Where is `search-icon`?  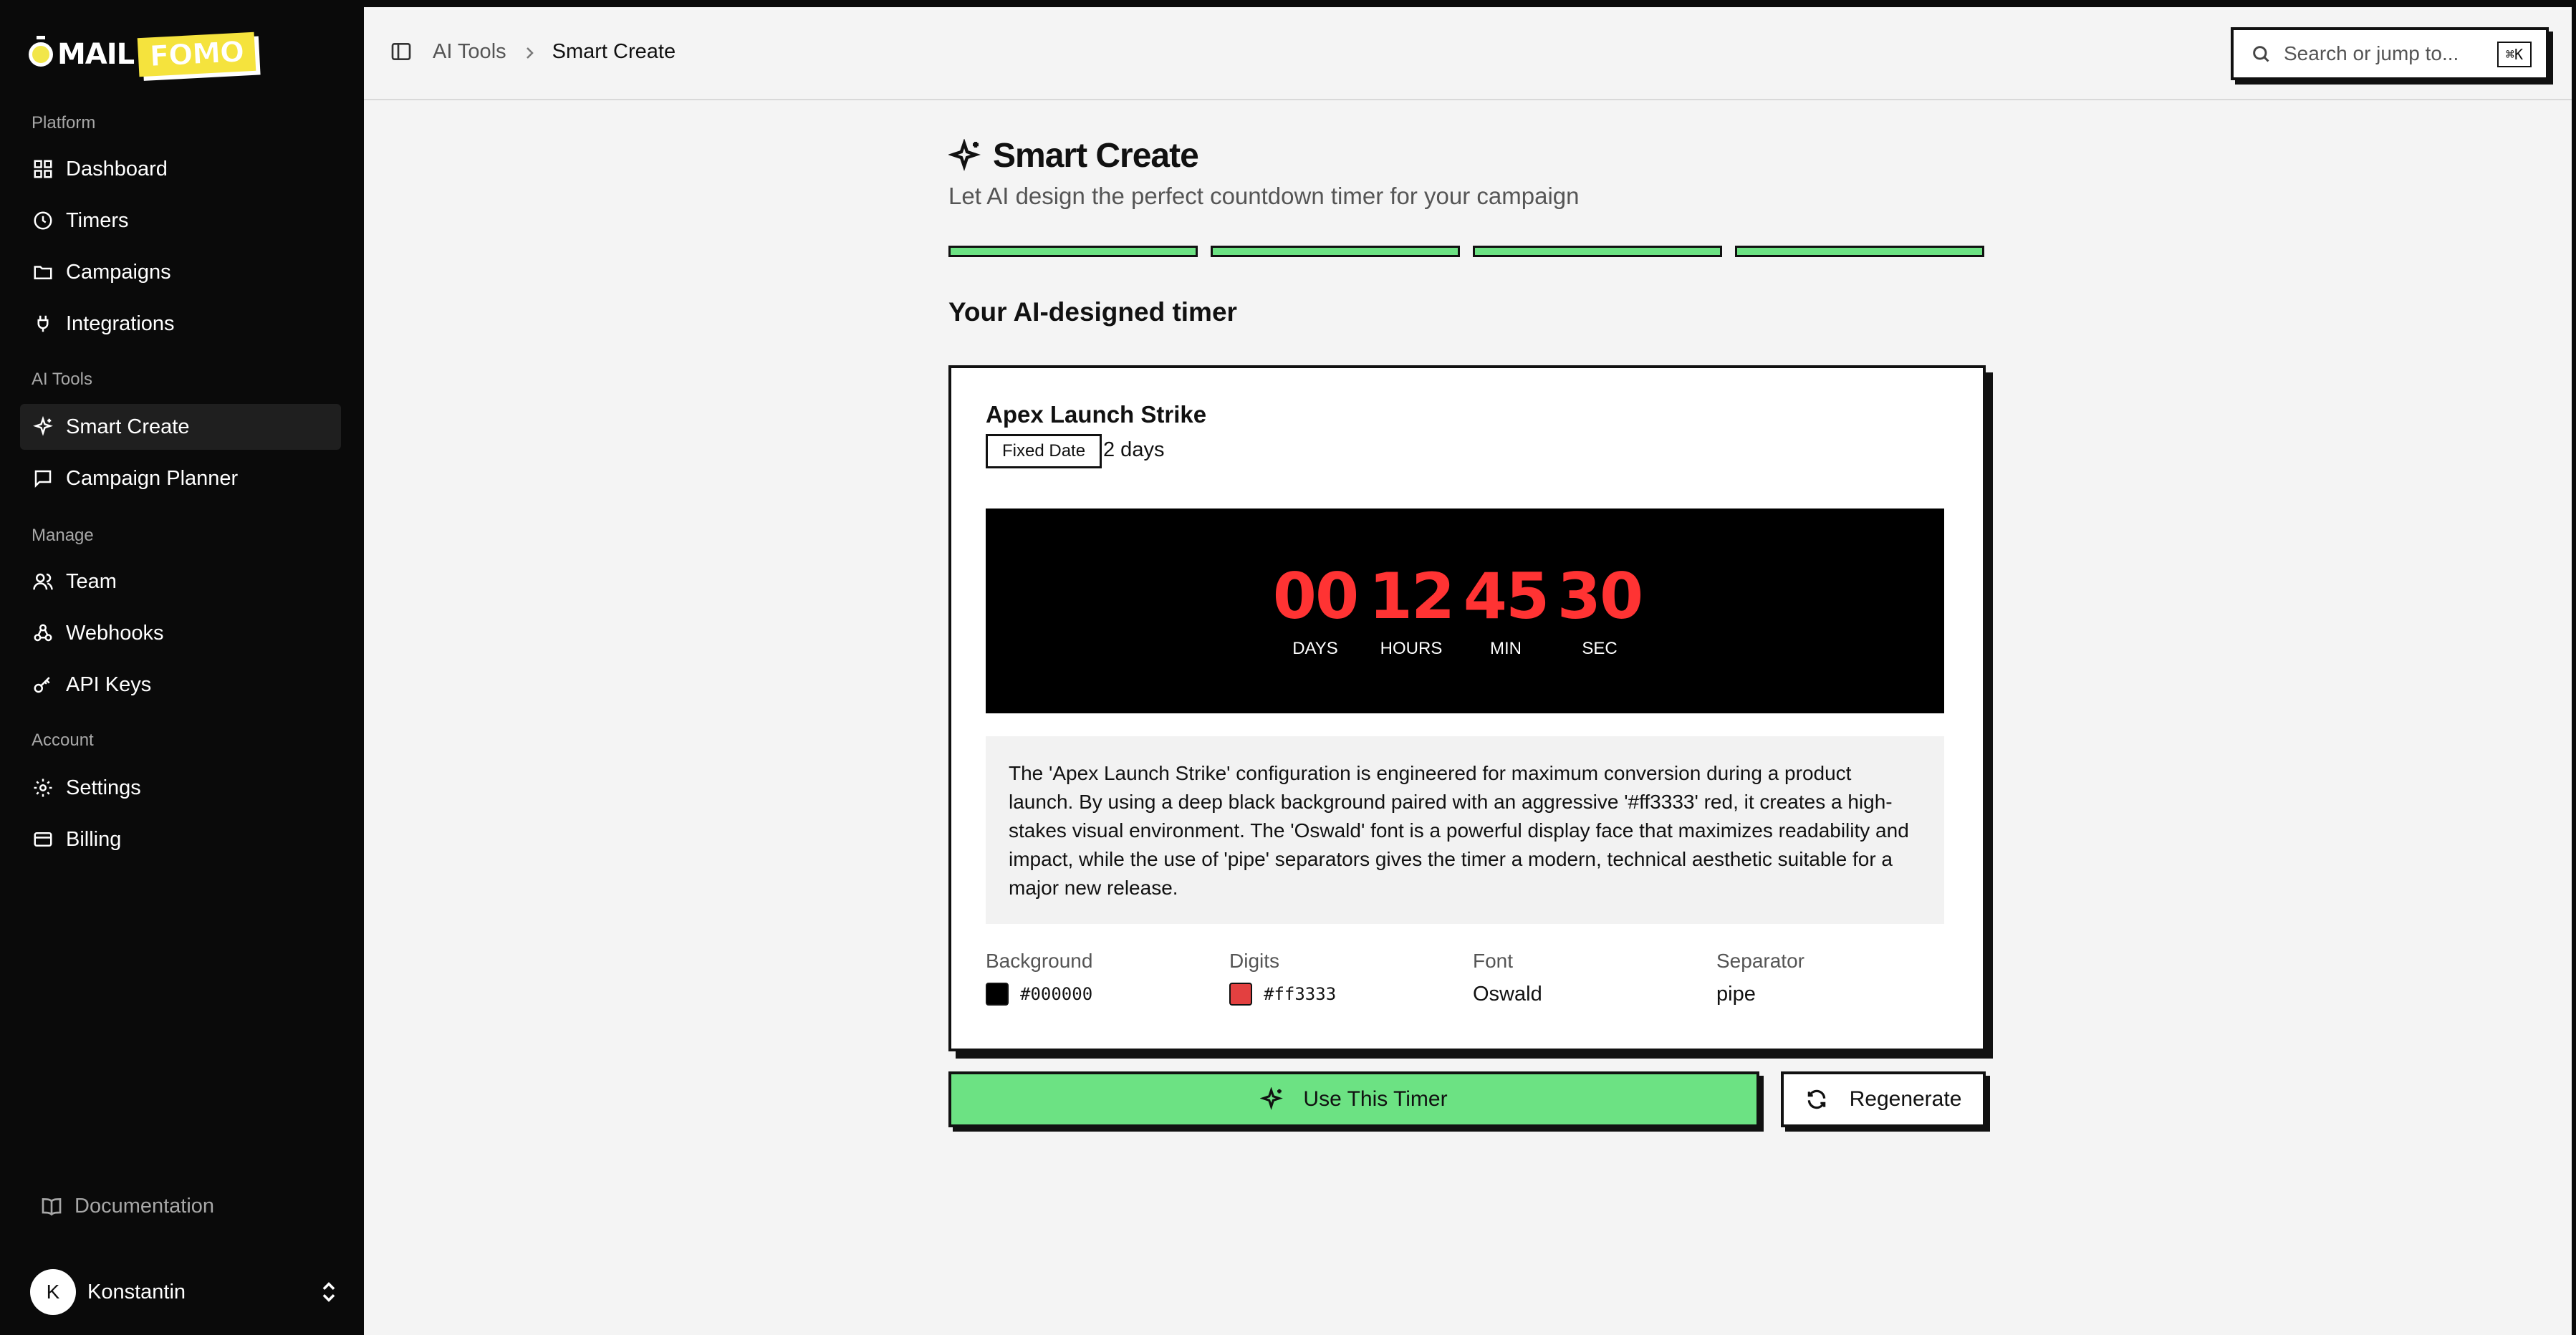 search-icon is located at coordinates (2261, 54).